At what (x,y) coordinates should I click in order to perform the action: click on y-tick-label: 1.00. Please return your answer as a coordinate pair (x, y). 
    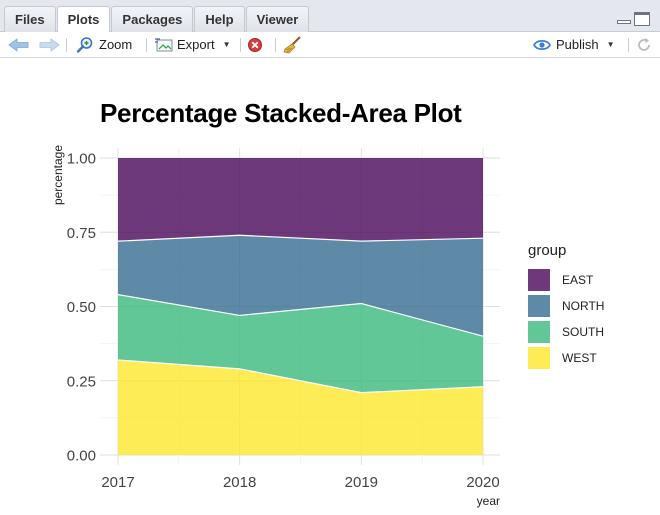
    Looking at the image, I should click on (81, 159).